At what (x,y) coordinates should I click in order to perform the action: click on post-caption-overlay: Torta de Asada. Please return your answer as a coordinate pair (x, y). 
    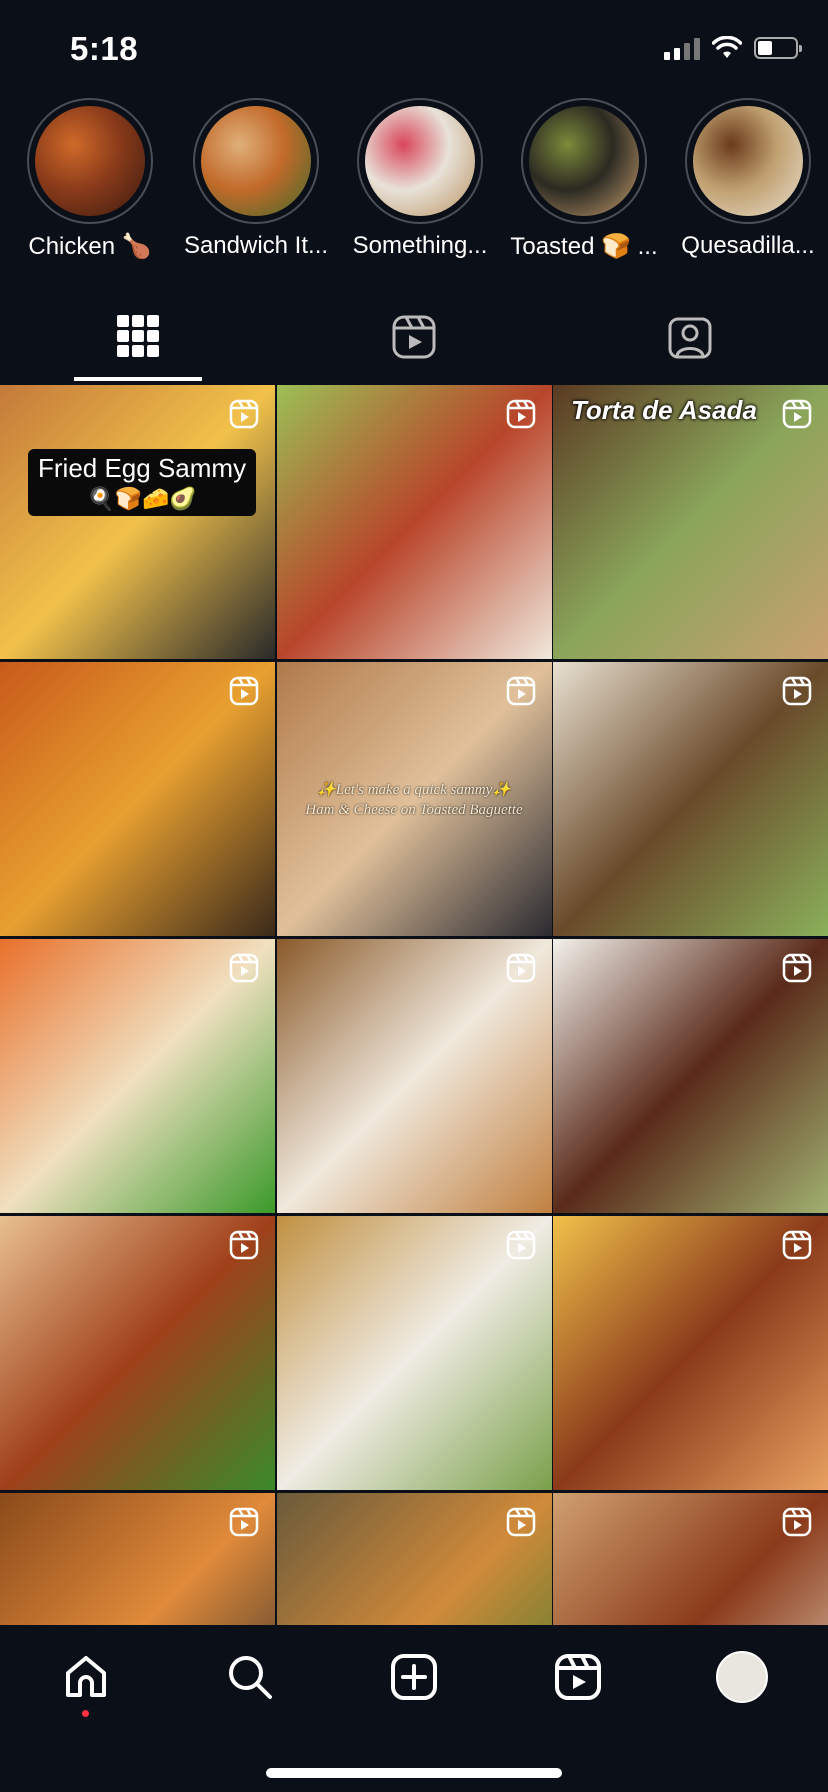
    Looking at the image, I should click on (664, 410).